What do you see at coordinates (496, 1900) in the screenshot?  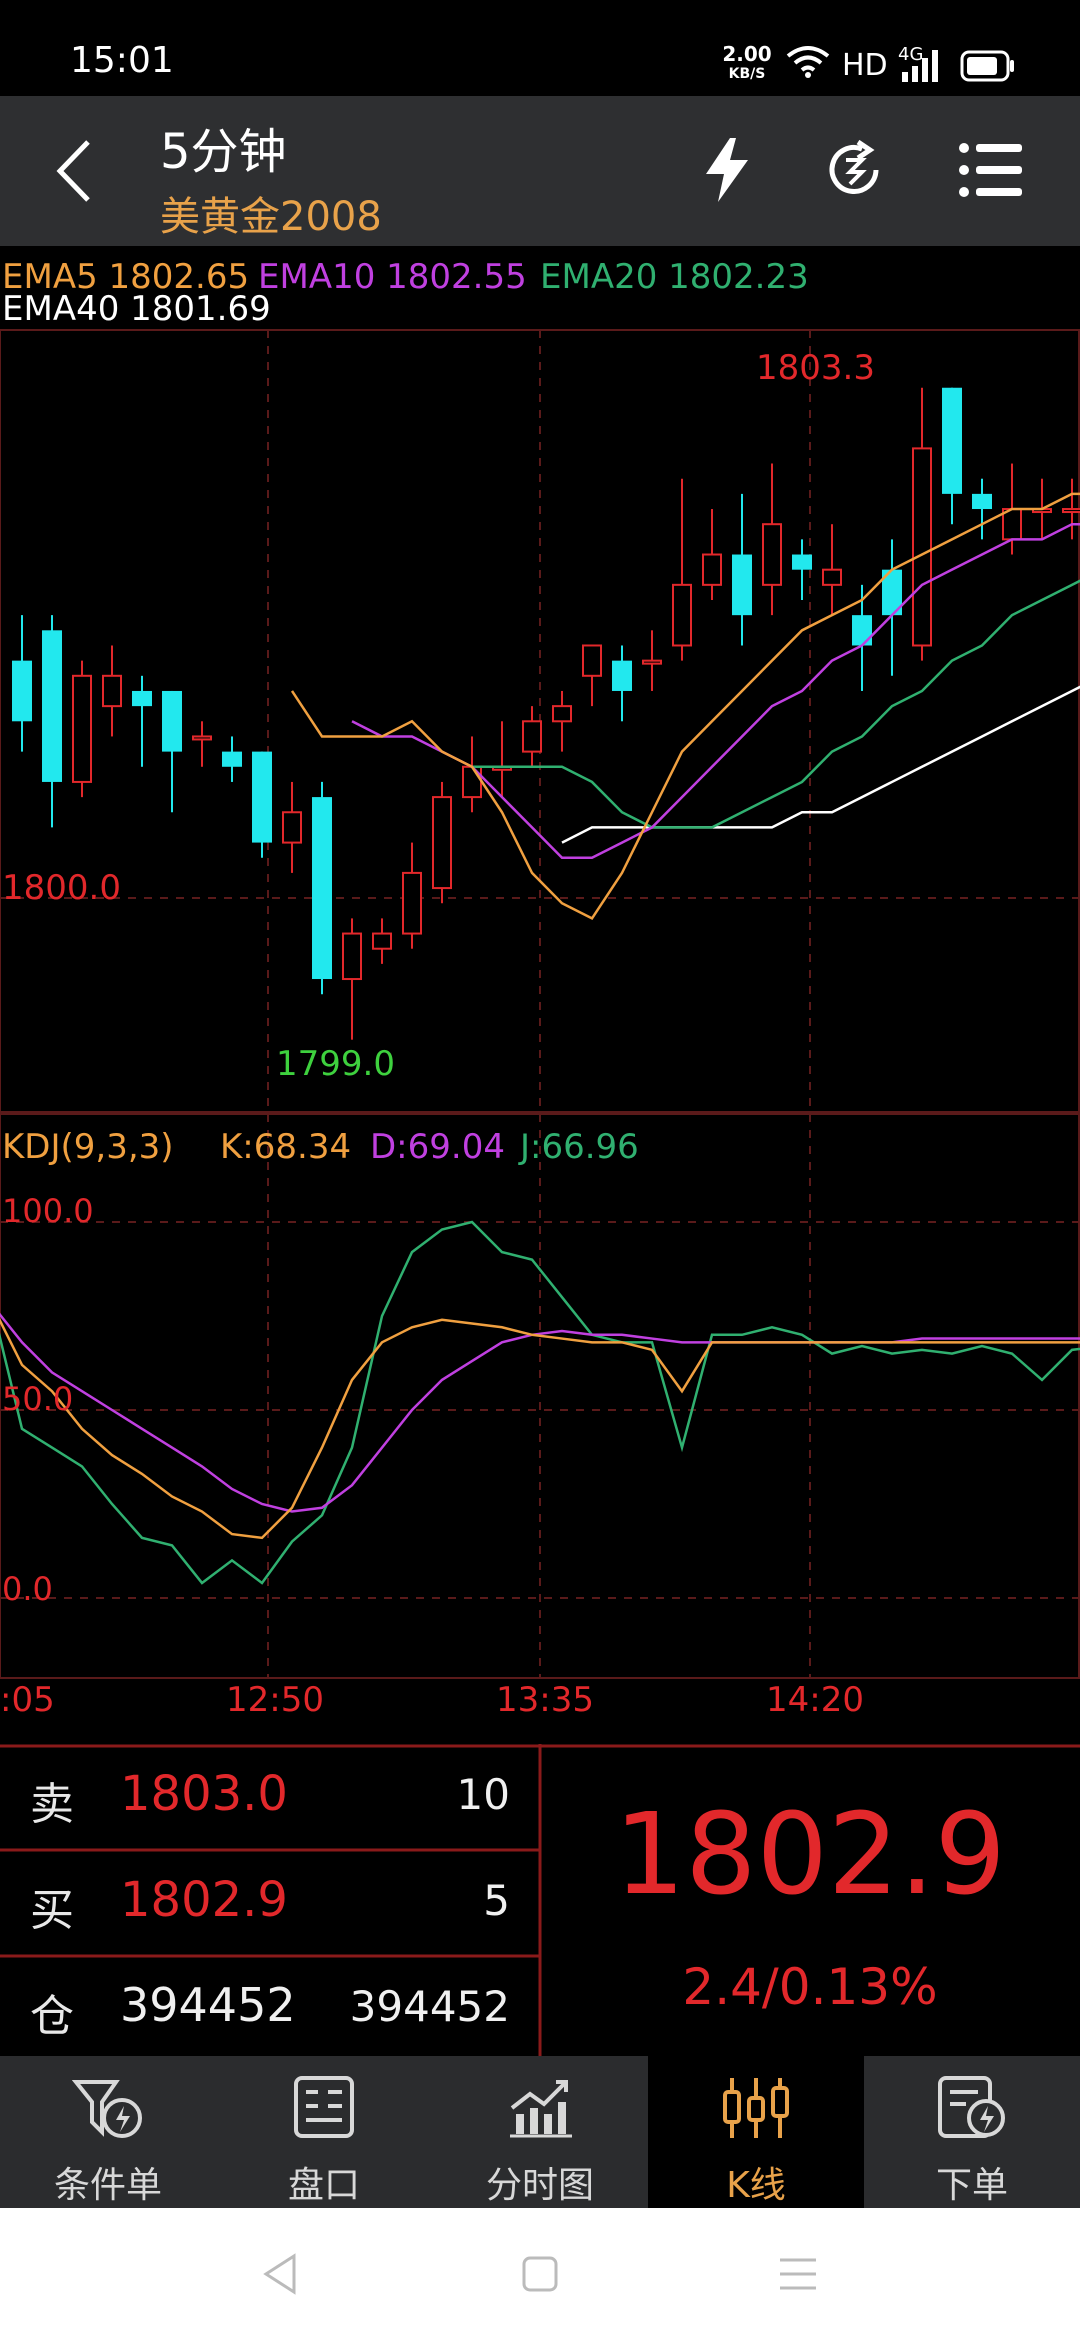 I see `buy-qty: 5` at bounding box center [496, 1900].